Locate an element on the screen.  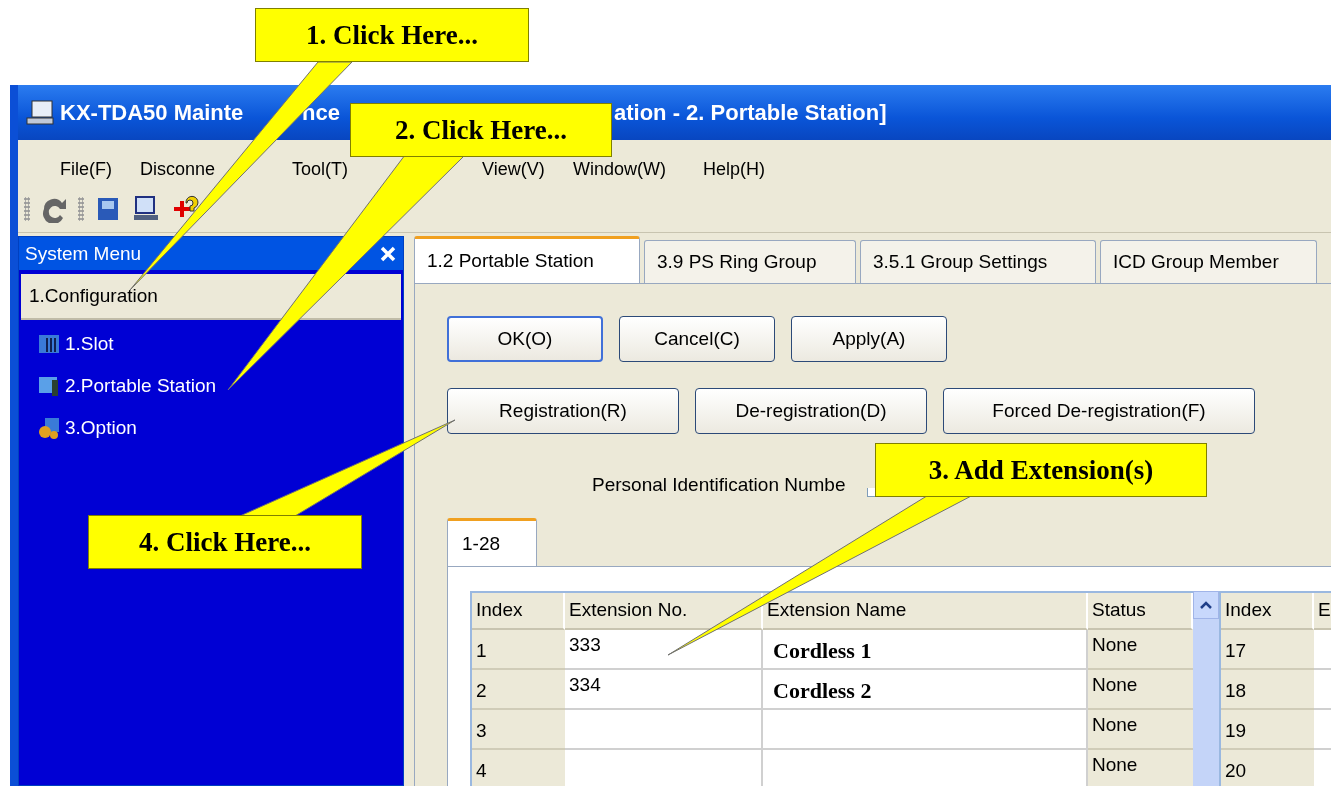
menu-item: Disconne is located at coordinates (178, 169).